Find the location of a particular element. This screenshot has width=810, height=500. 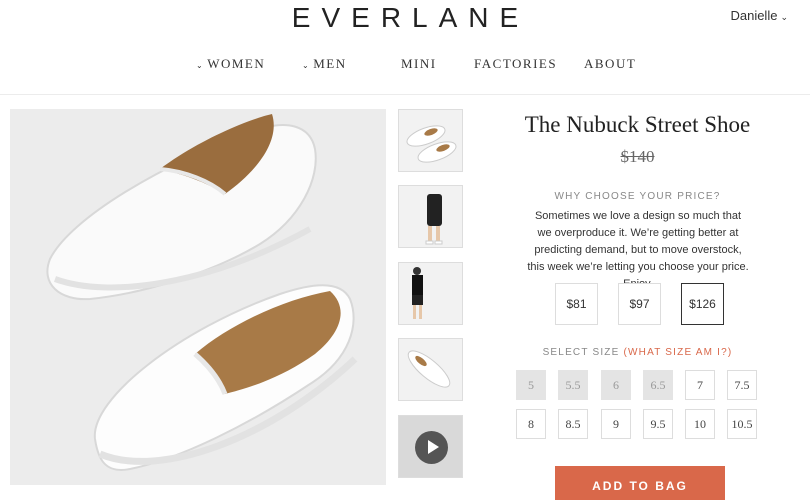

play-icon is located at coordinates (431, 447).